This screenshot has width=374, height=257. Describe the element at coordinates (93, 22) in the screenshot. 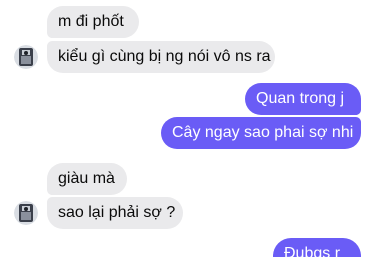

I see `incoming-message: m đi phốt` at that location.